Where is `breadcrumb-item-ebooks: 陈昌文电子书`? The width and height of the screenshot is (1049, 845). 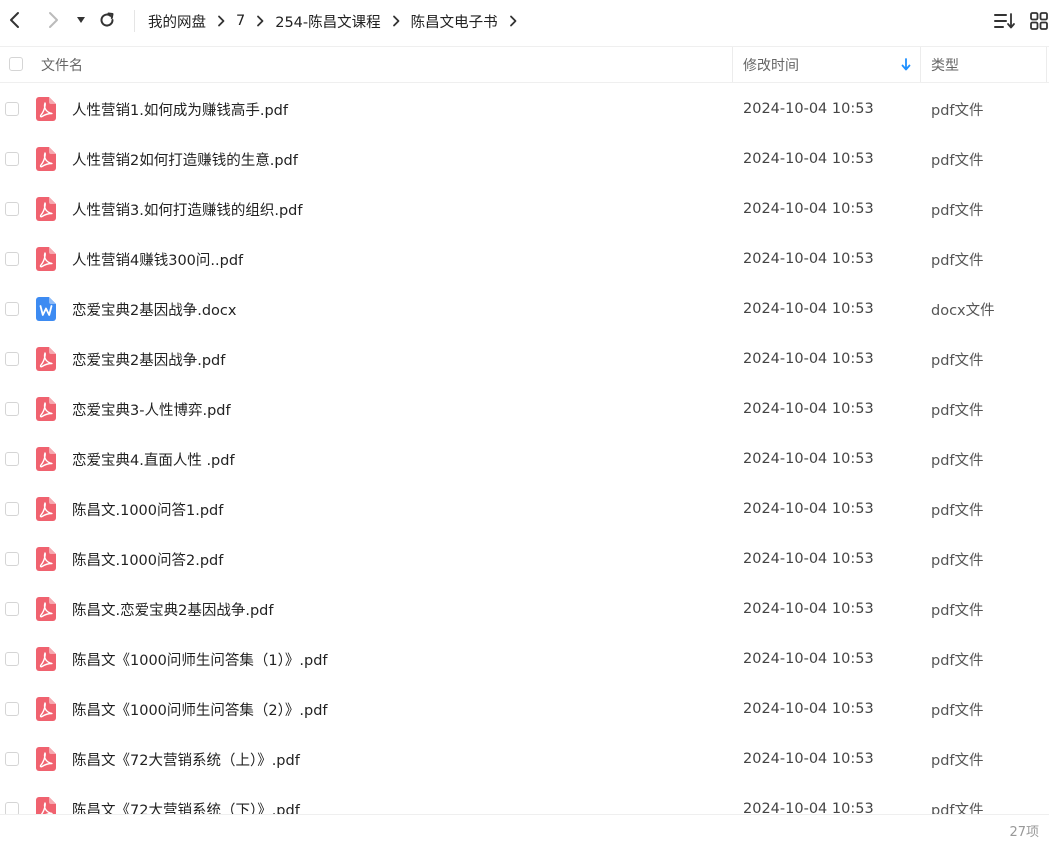
breadcrumb-item-ebooks: 陈昌文电子书 is located at coordinates (454, 21).